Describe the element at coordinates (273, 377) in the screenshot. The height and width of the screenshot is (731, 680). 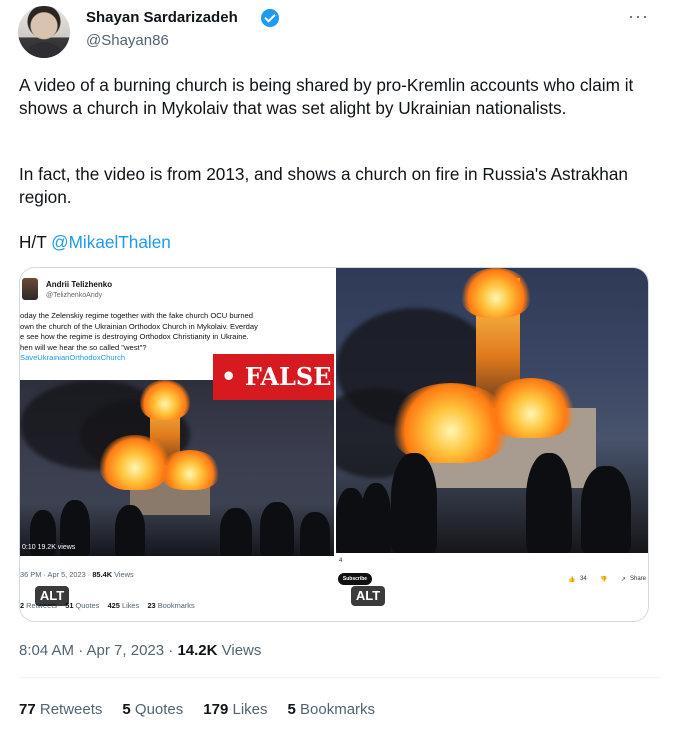
I see `false-label-badge: • FALSE` at that location.